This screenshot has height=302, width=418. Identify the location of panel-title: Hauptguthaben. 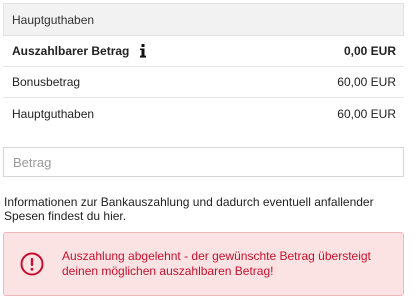
(53, 19).